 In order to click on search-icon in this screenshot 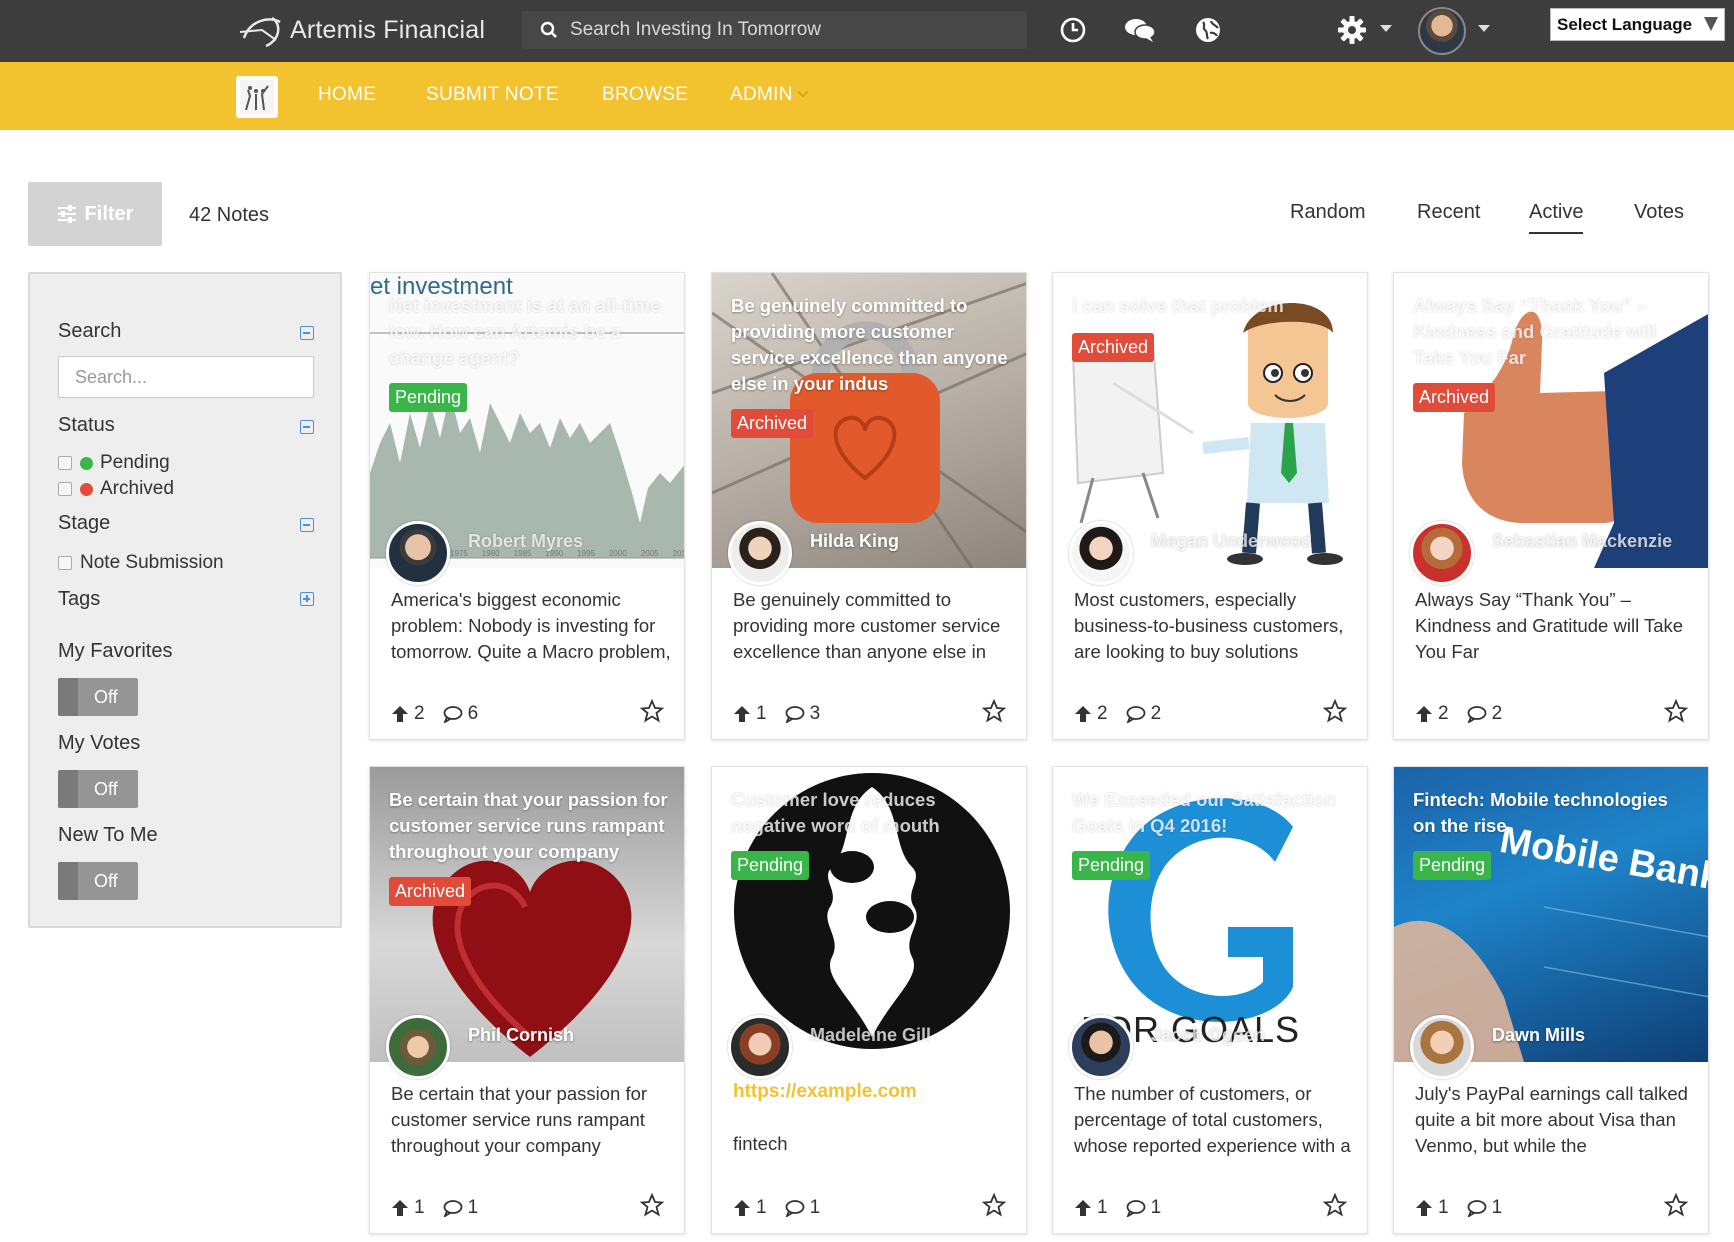, I will do `click(548, 29)`.